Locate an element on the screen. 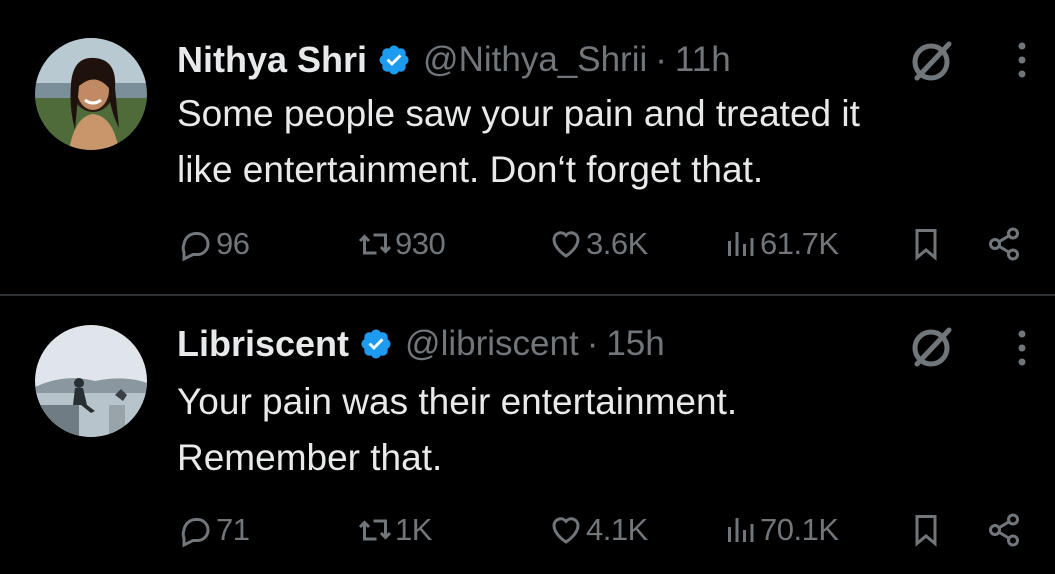 The image size is (1055, 574). like-count: 3.6K is located at coordinates (617, 243).